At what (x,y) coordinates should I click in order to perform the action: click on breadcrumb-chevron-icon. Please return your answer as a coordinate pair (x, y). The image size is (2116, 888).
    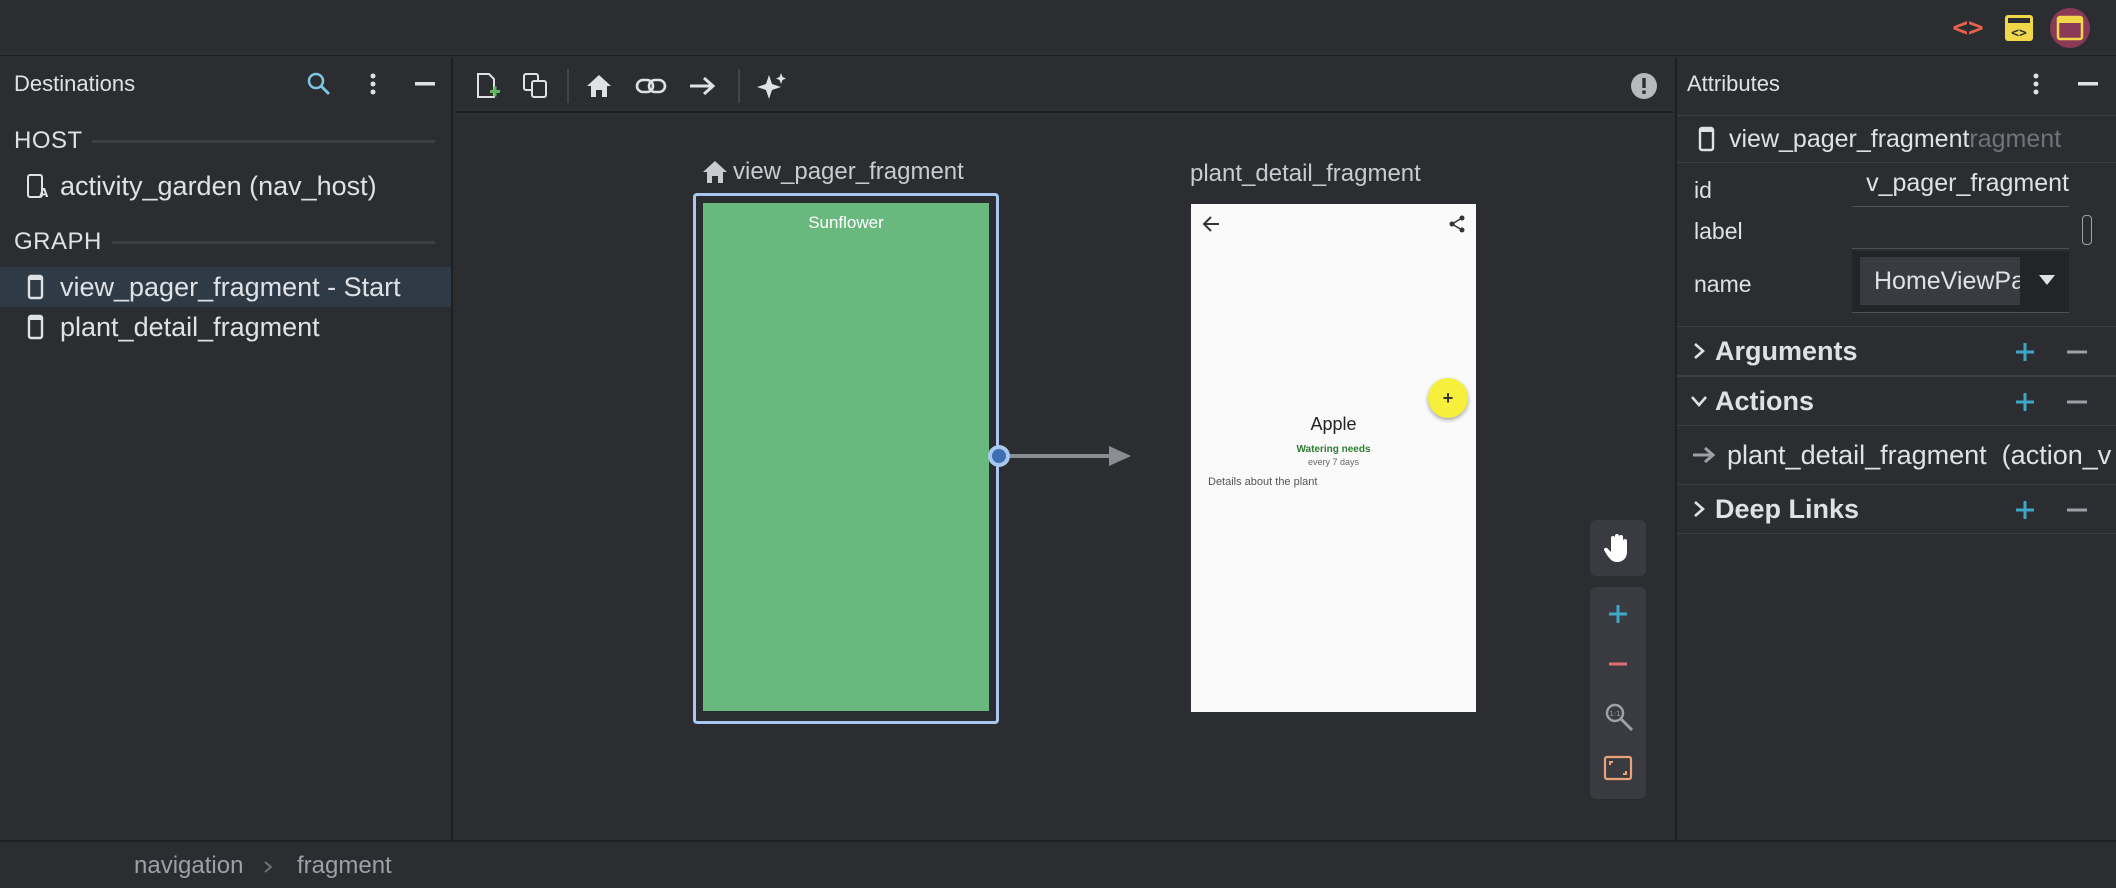
    Looking at the image, I should click on (268, 867).